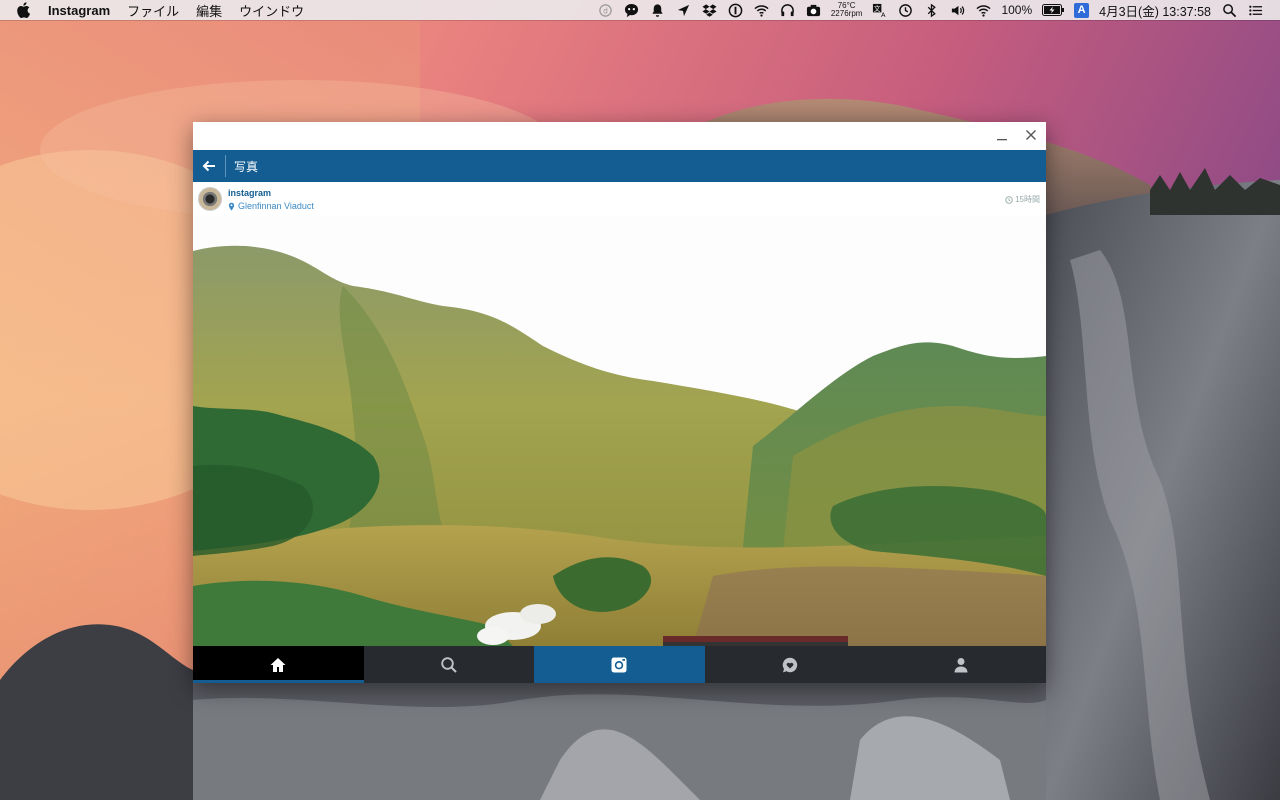  I want to click on apple-menu-icon, so click(23, 10).